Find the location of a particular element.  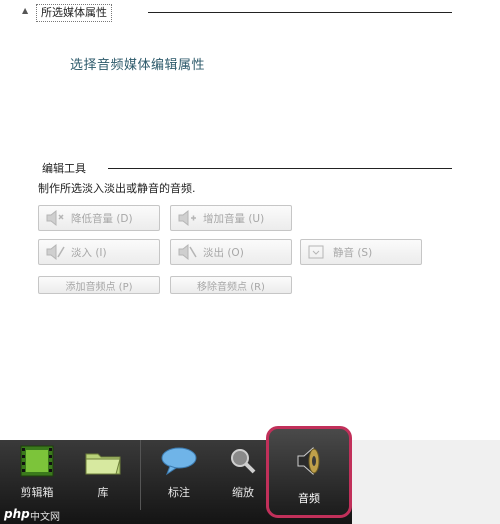

toolbar-zoom-label: 缩放 is located at coordinates (243, 492).